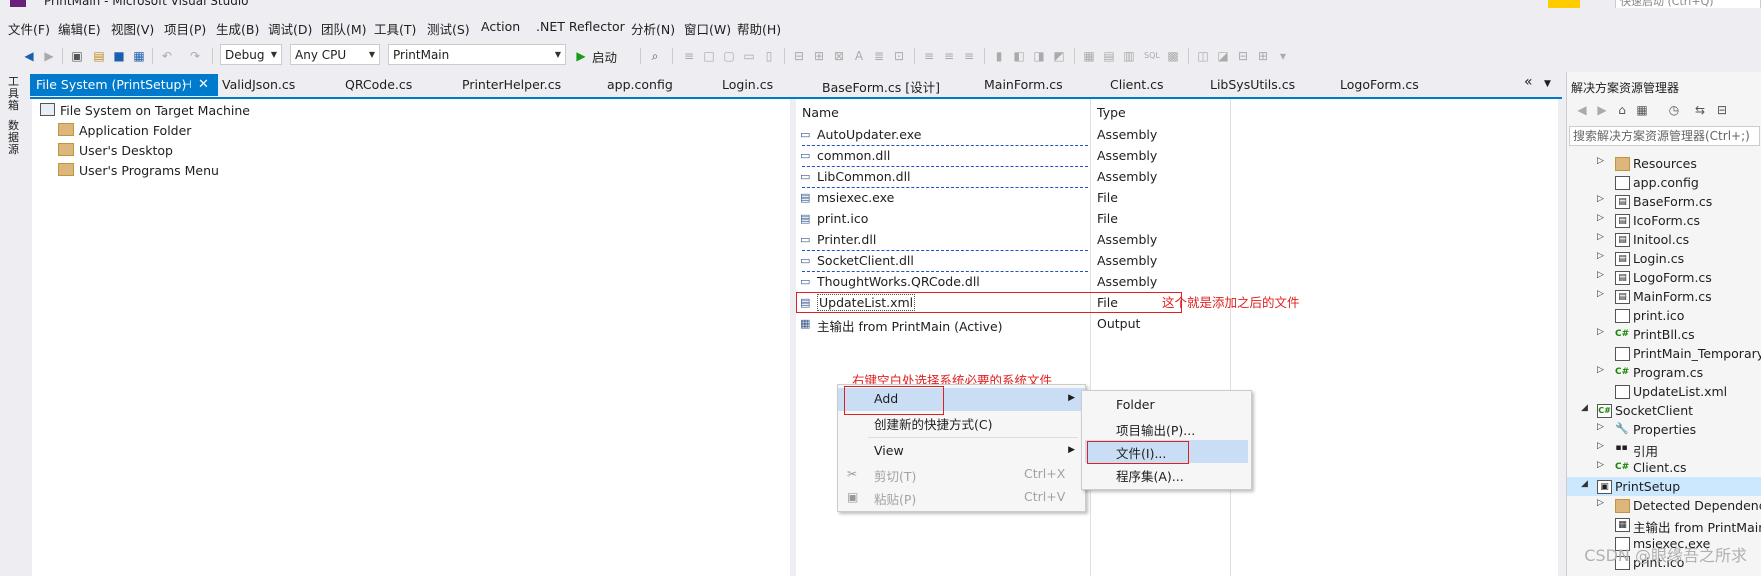 Image resolution: width=1761 pixels, height=576 pixels. What do you see at coordinates (1166, 405) in the screenshot?
I see `submenu-item-folder: Folder` at bounding box center [1166, 405].